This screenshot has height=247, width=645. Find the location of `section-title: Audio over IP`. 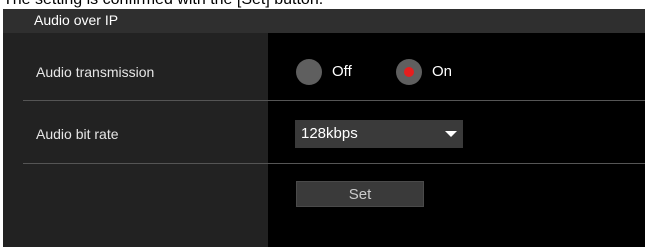

section-title: Audio over IP is located at coordinates (324, 21).